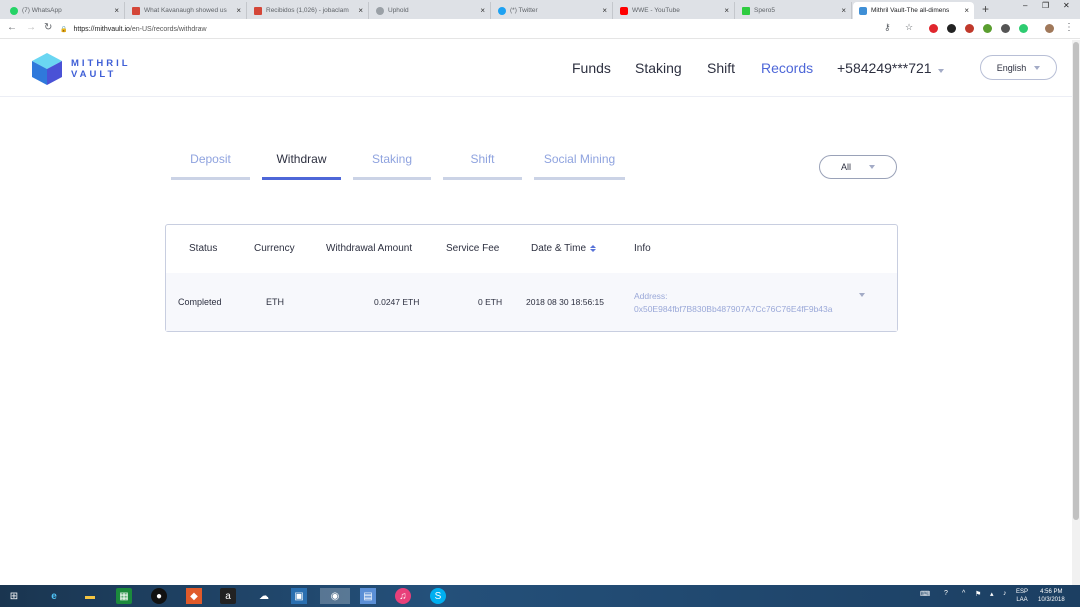 Image resolution: width=1080 pixels, height=607 pixels. I want to click on bookmark-star-icon: ☆, so click(909, 27).